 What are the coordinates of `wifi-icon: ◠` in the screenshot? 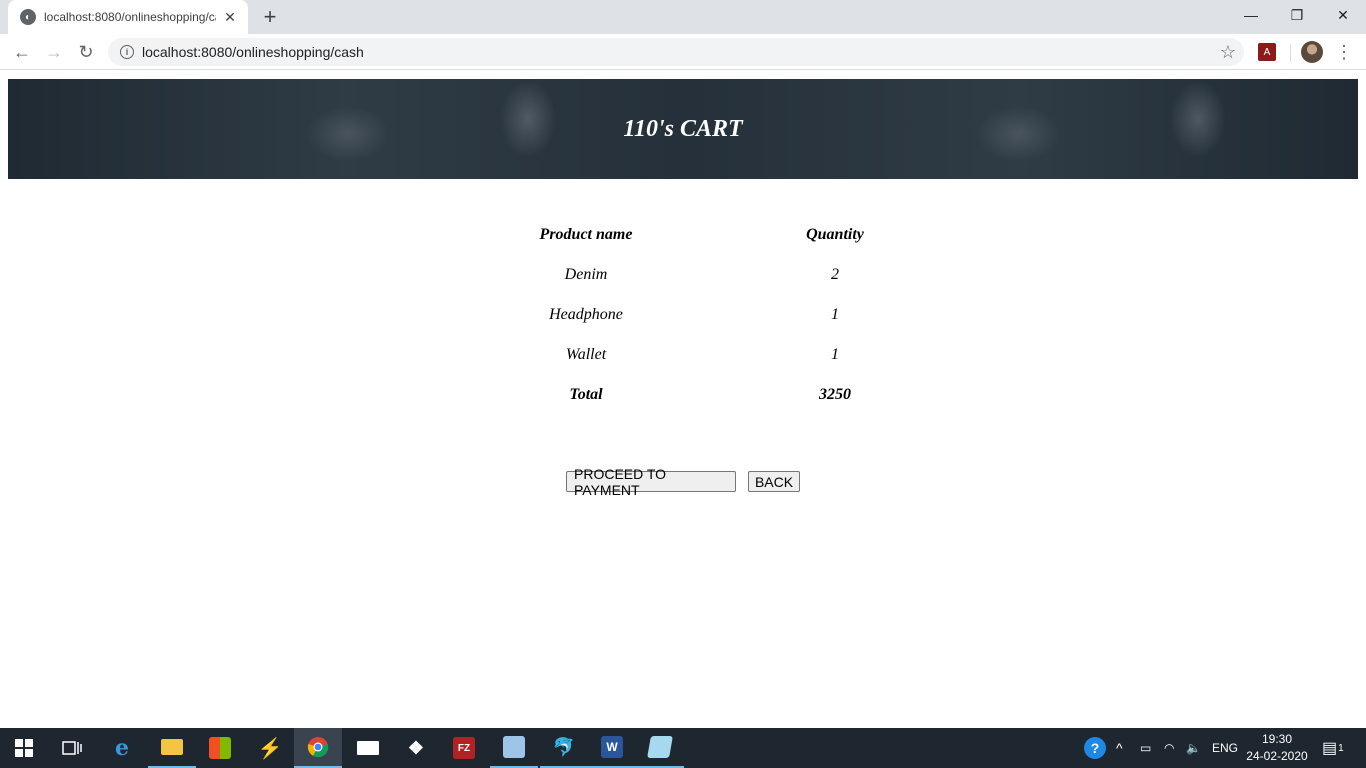 It's located at (1169, 748).